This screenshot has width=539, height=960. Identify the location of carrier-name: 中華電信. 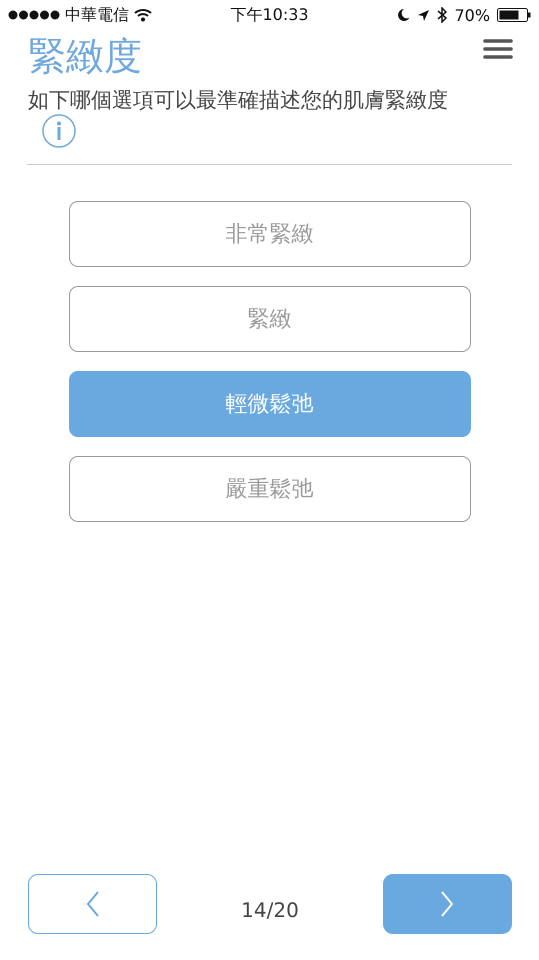
(97, 15).